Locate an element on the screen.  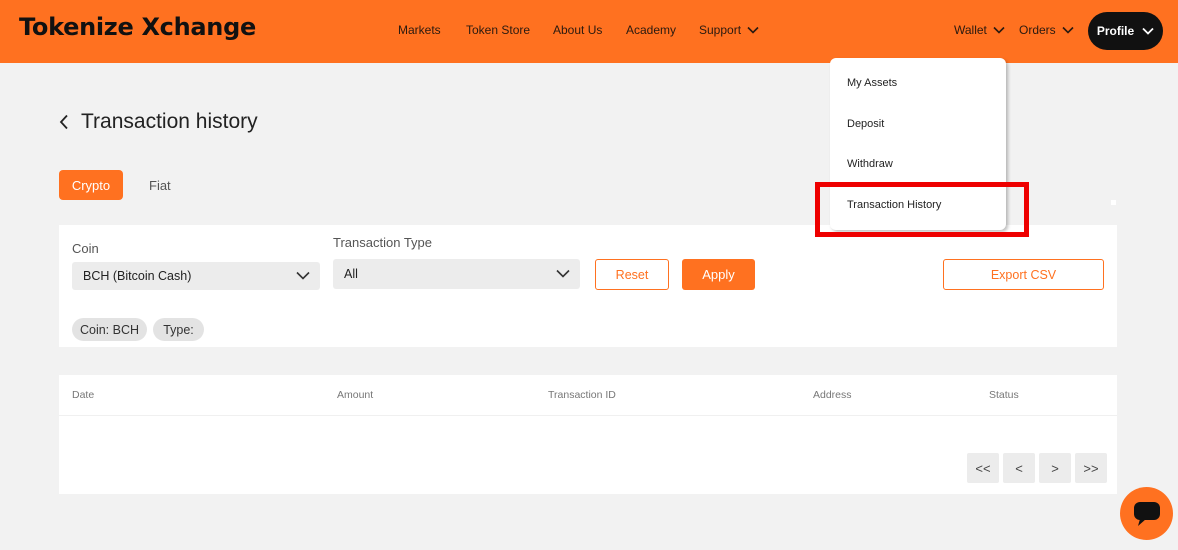
menu-item-my-assets: My Assets is located at coordinates (872, 83).